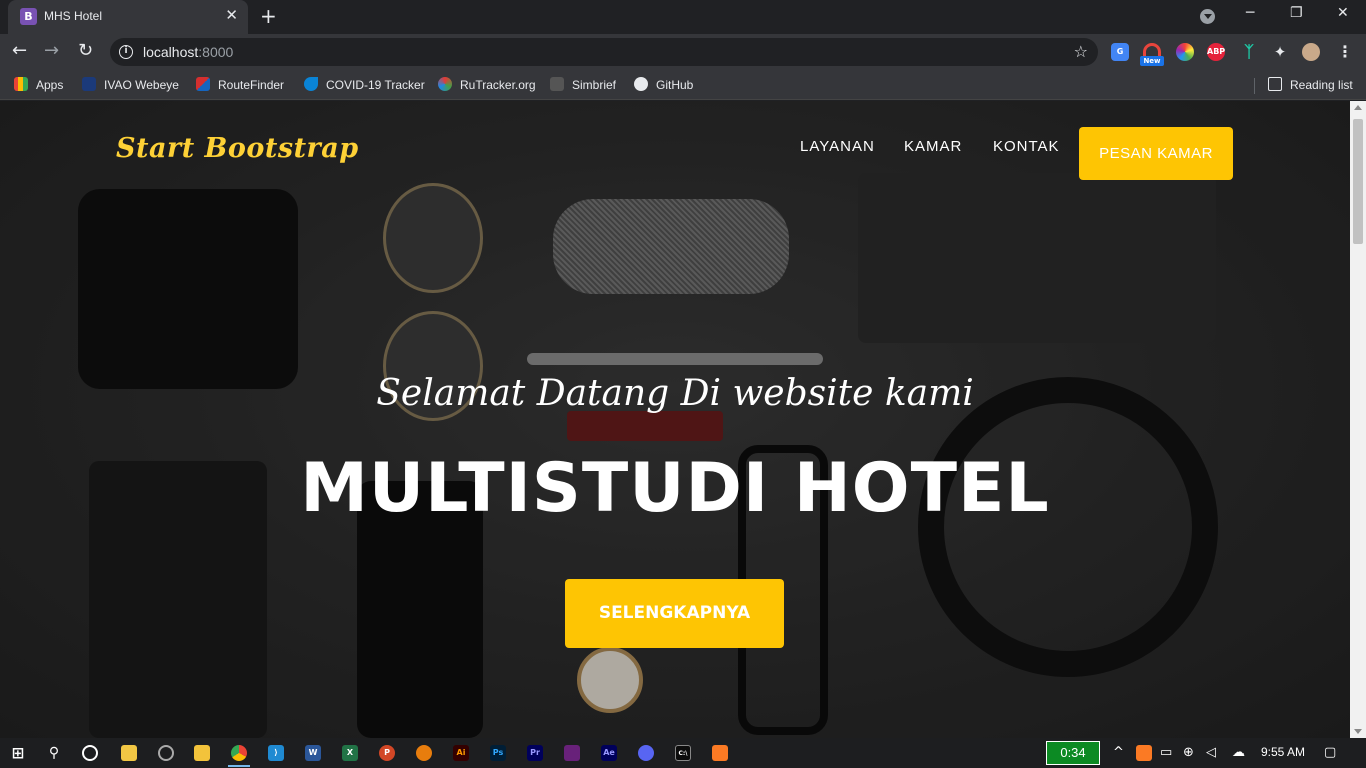 The width and height of the screenshot is (1366, 768). Describe the element at coordinates (28, 16) in the screenshot. I see `bootstrap-favicon-icon: B` at that location.